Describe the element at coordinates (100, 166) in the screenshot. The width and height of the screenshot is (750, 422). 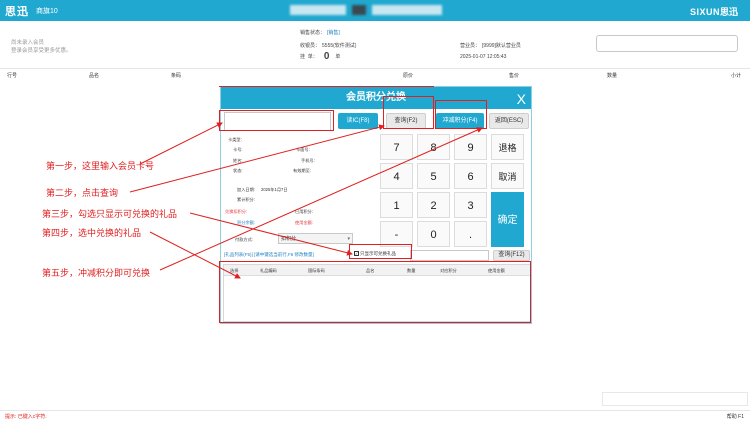
I see `step1-annotation: 第一步，这里输入会员卡号` at that location.